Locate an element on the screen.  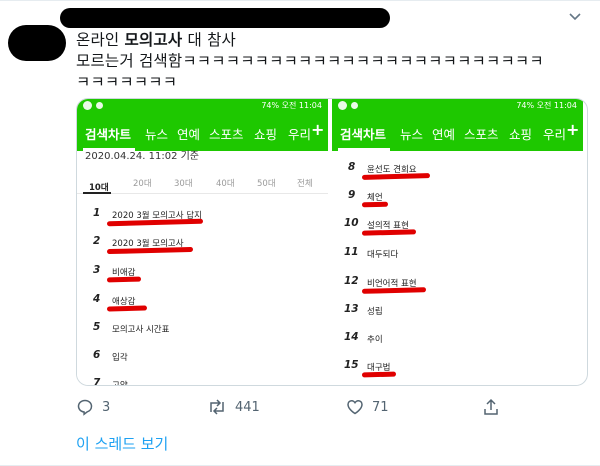
tweet-actions: 3 441 71 is located at coordinates (300, 407).